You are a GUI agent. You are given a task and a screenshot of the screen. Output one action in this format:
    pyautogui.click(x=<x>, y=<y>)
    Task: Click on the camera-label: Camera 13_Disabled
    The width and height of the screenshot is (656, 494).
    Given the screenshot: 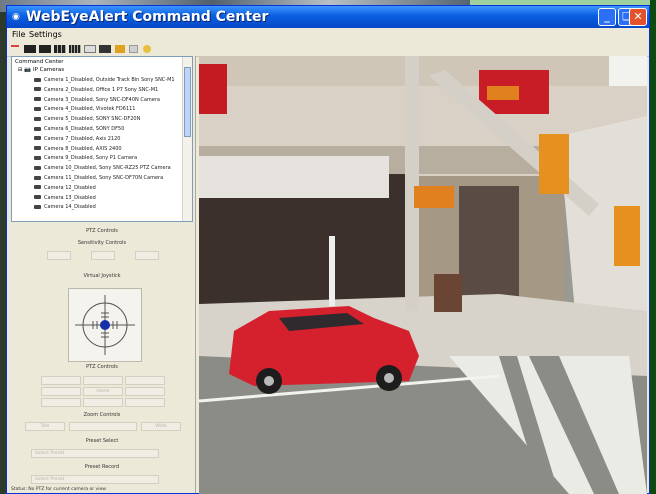 What is the action you would take?
    pyautogui.click(x=70, y=197)
    